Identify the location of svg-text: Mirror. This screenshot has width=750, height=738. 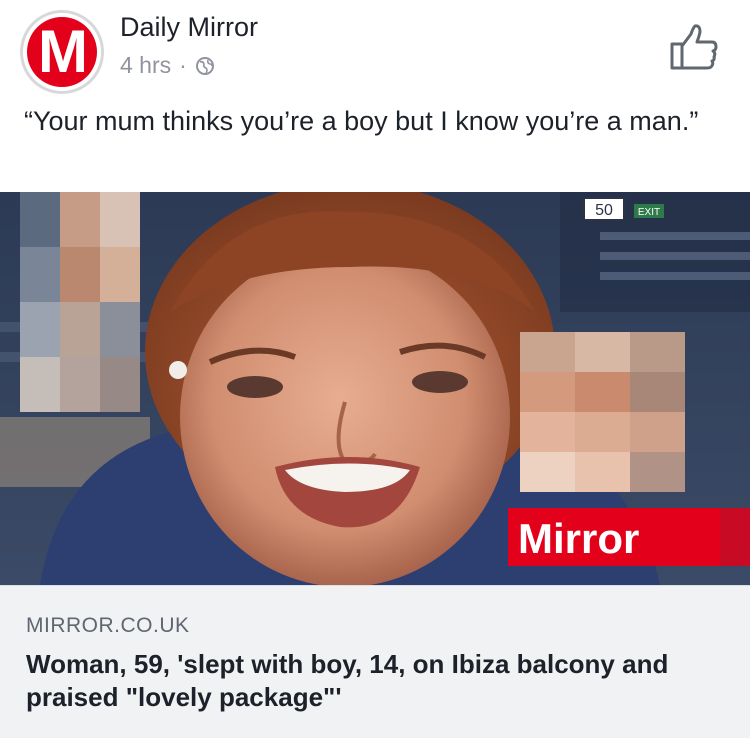
(578, 538).